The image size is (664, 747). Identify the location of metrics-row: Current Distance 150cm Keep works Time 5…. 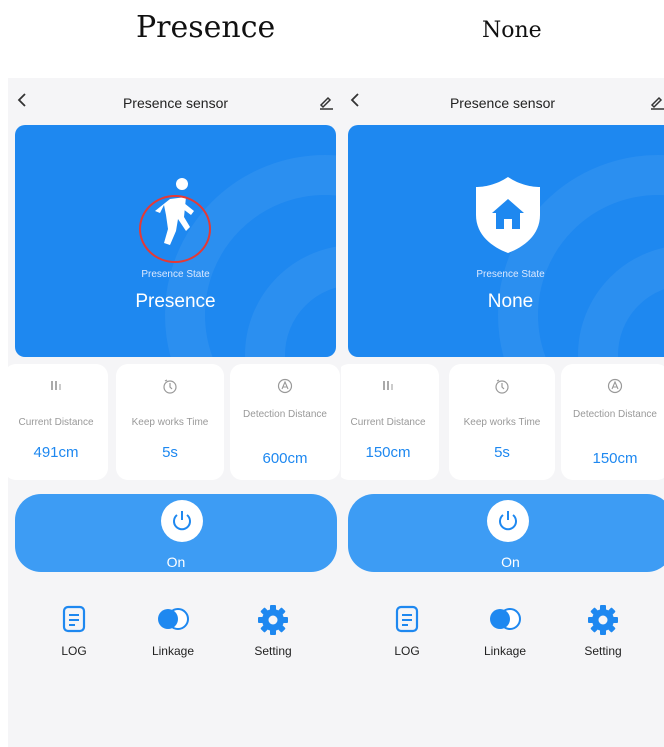
(502, 422).